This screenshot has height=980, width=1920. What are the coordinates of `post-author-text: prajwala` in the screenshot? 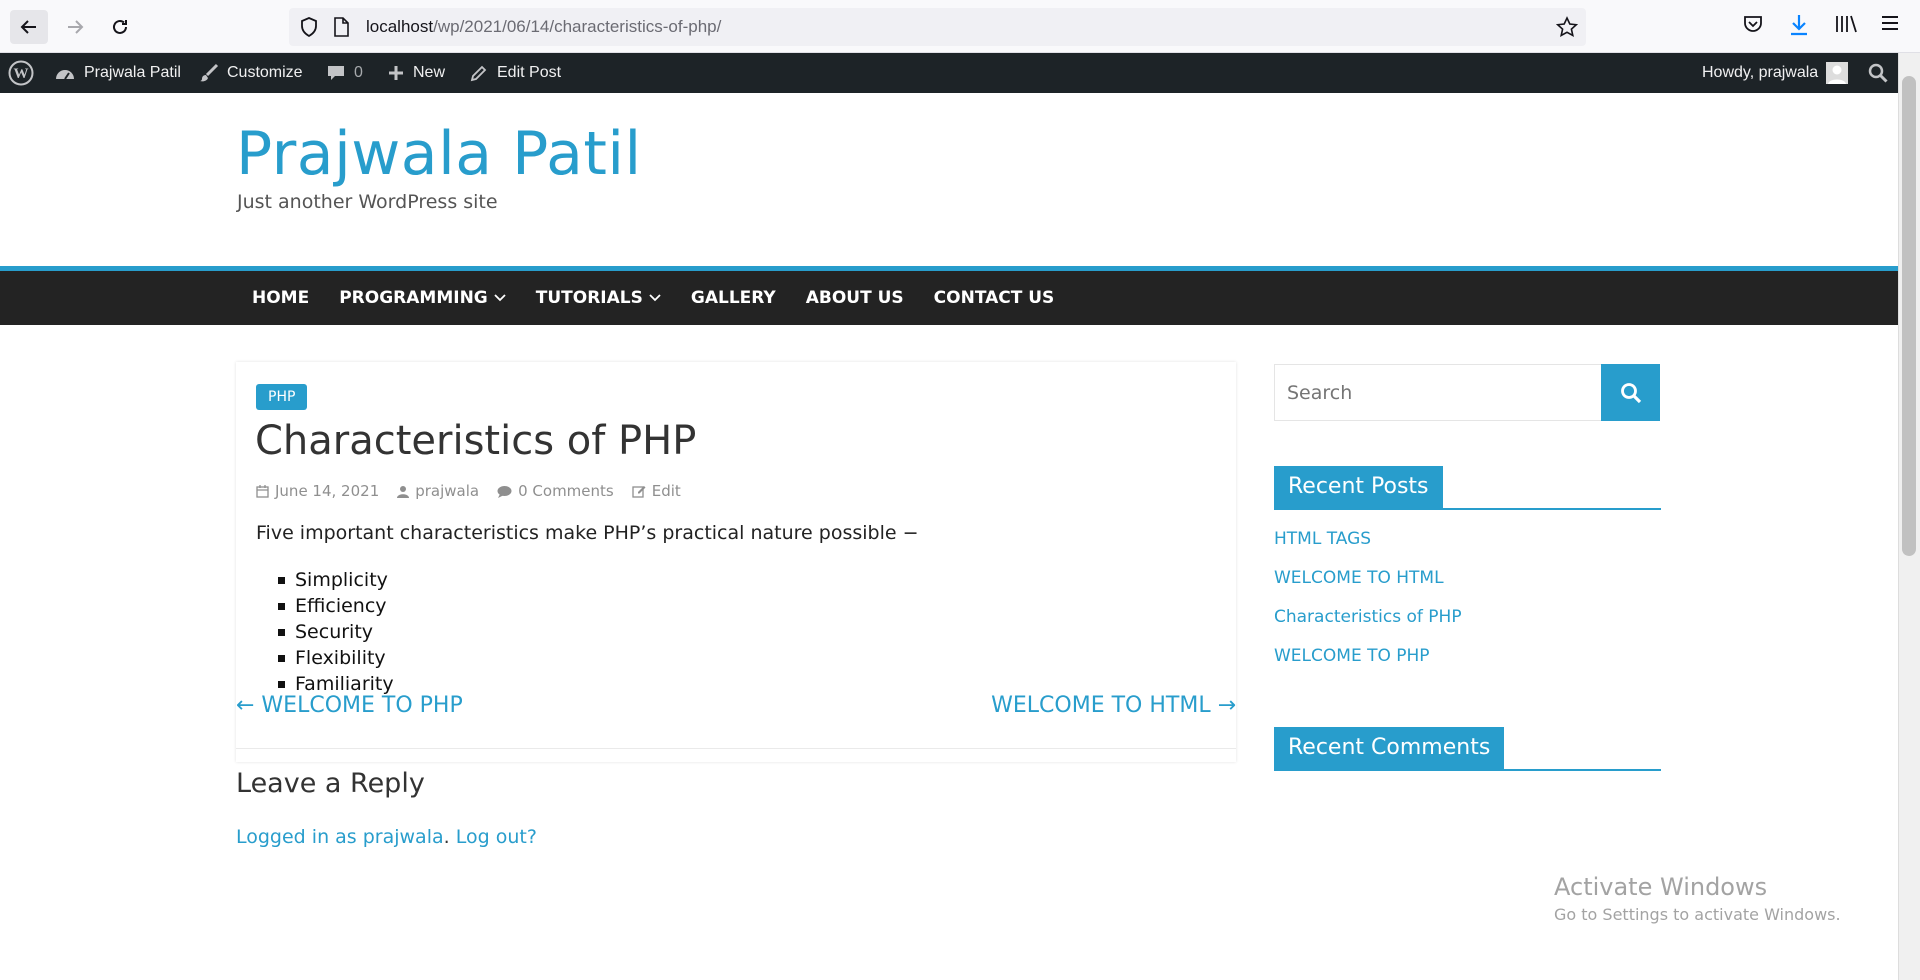 It's located at (447, 491).